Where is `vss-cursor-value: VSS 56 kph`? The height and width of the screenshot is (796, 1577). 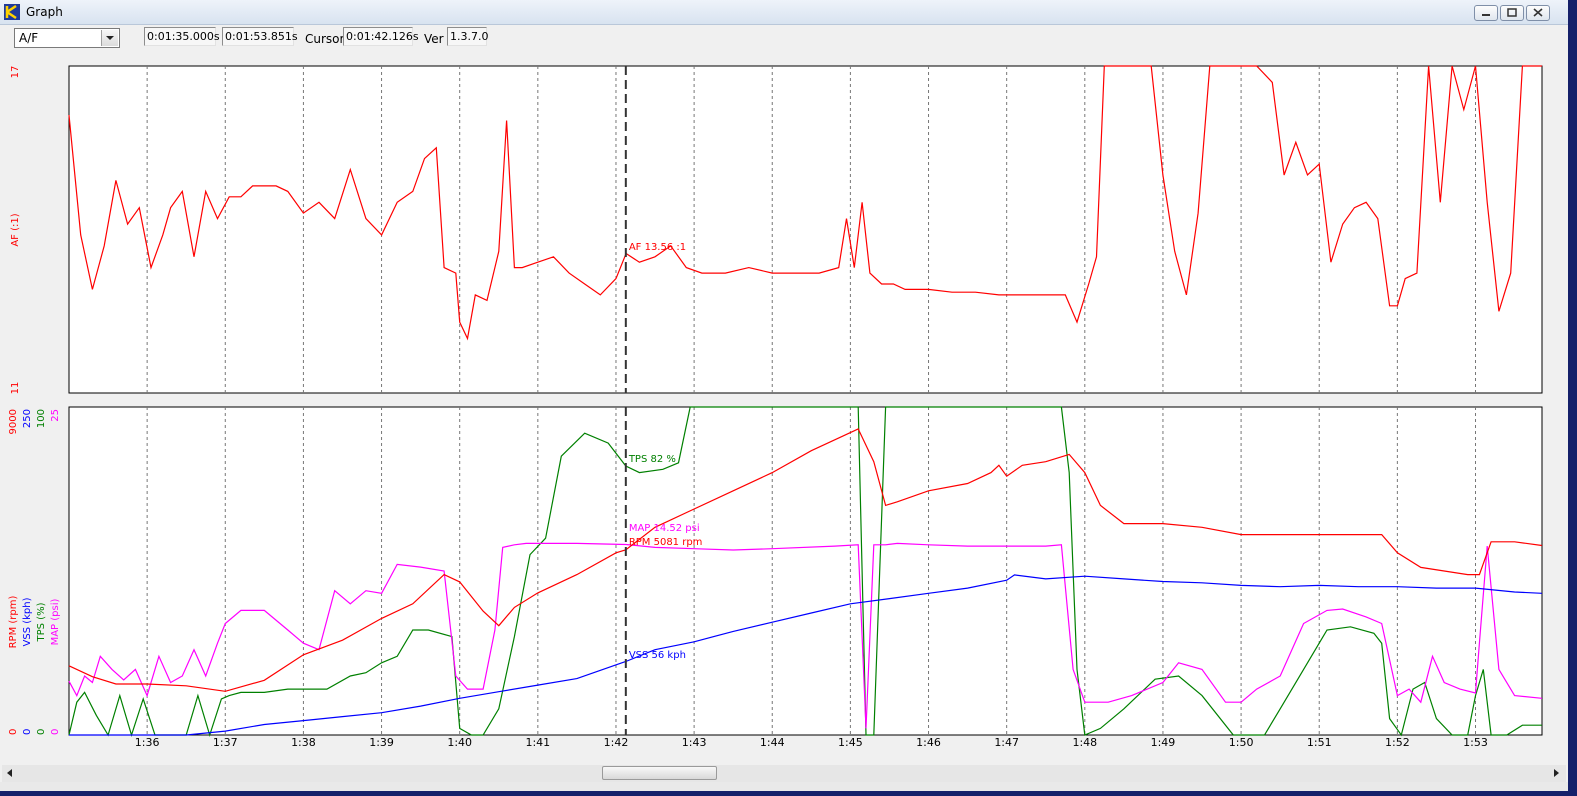
vss-cursor-value: VSS 56 kph is located at coordinates (657, 655).